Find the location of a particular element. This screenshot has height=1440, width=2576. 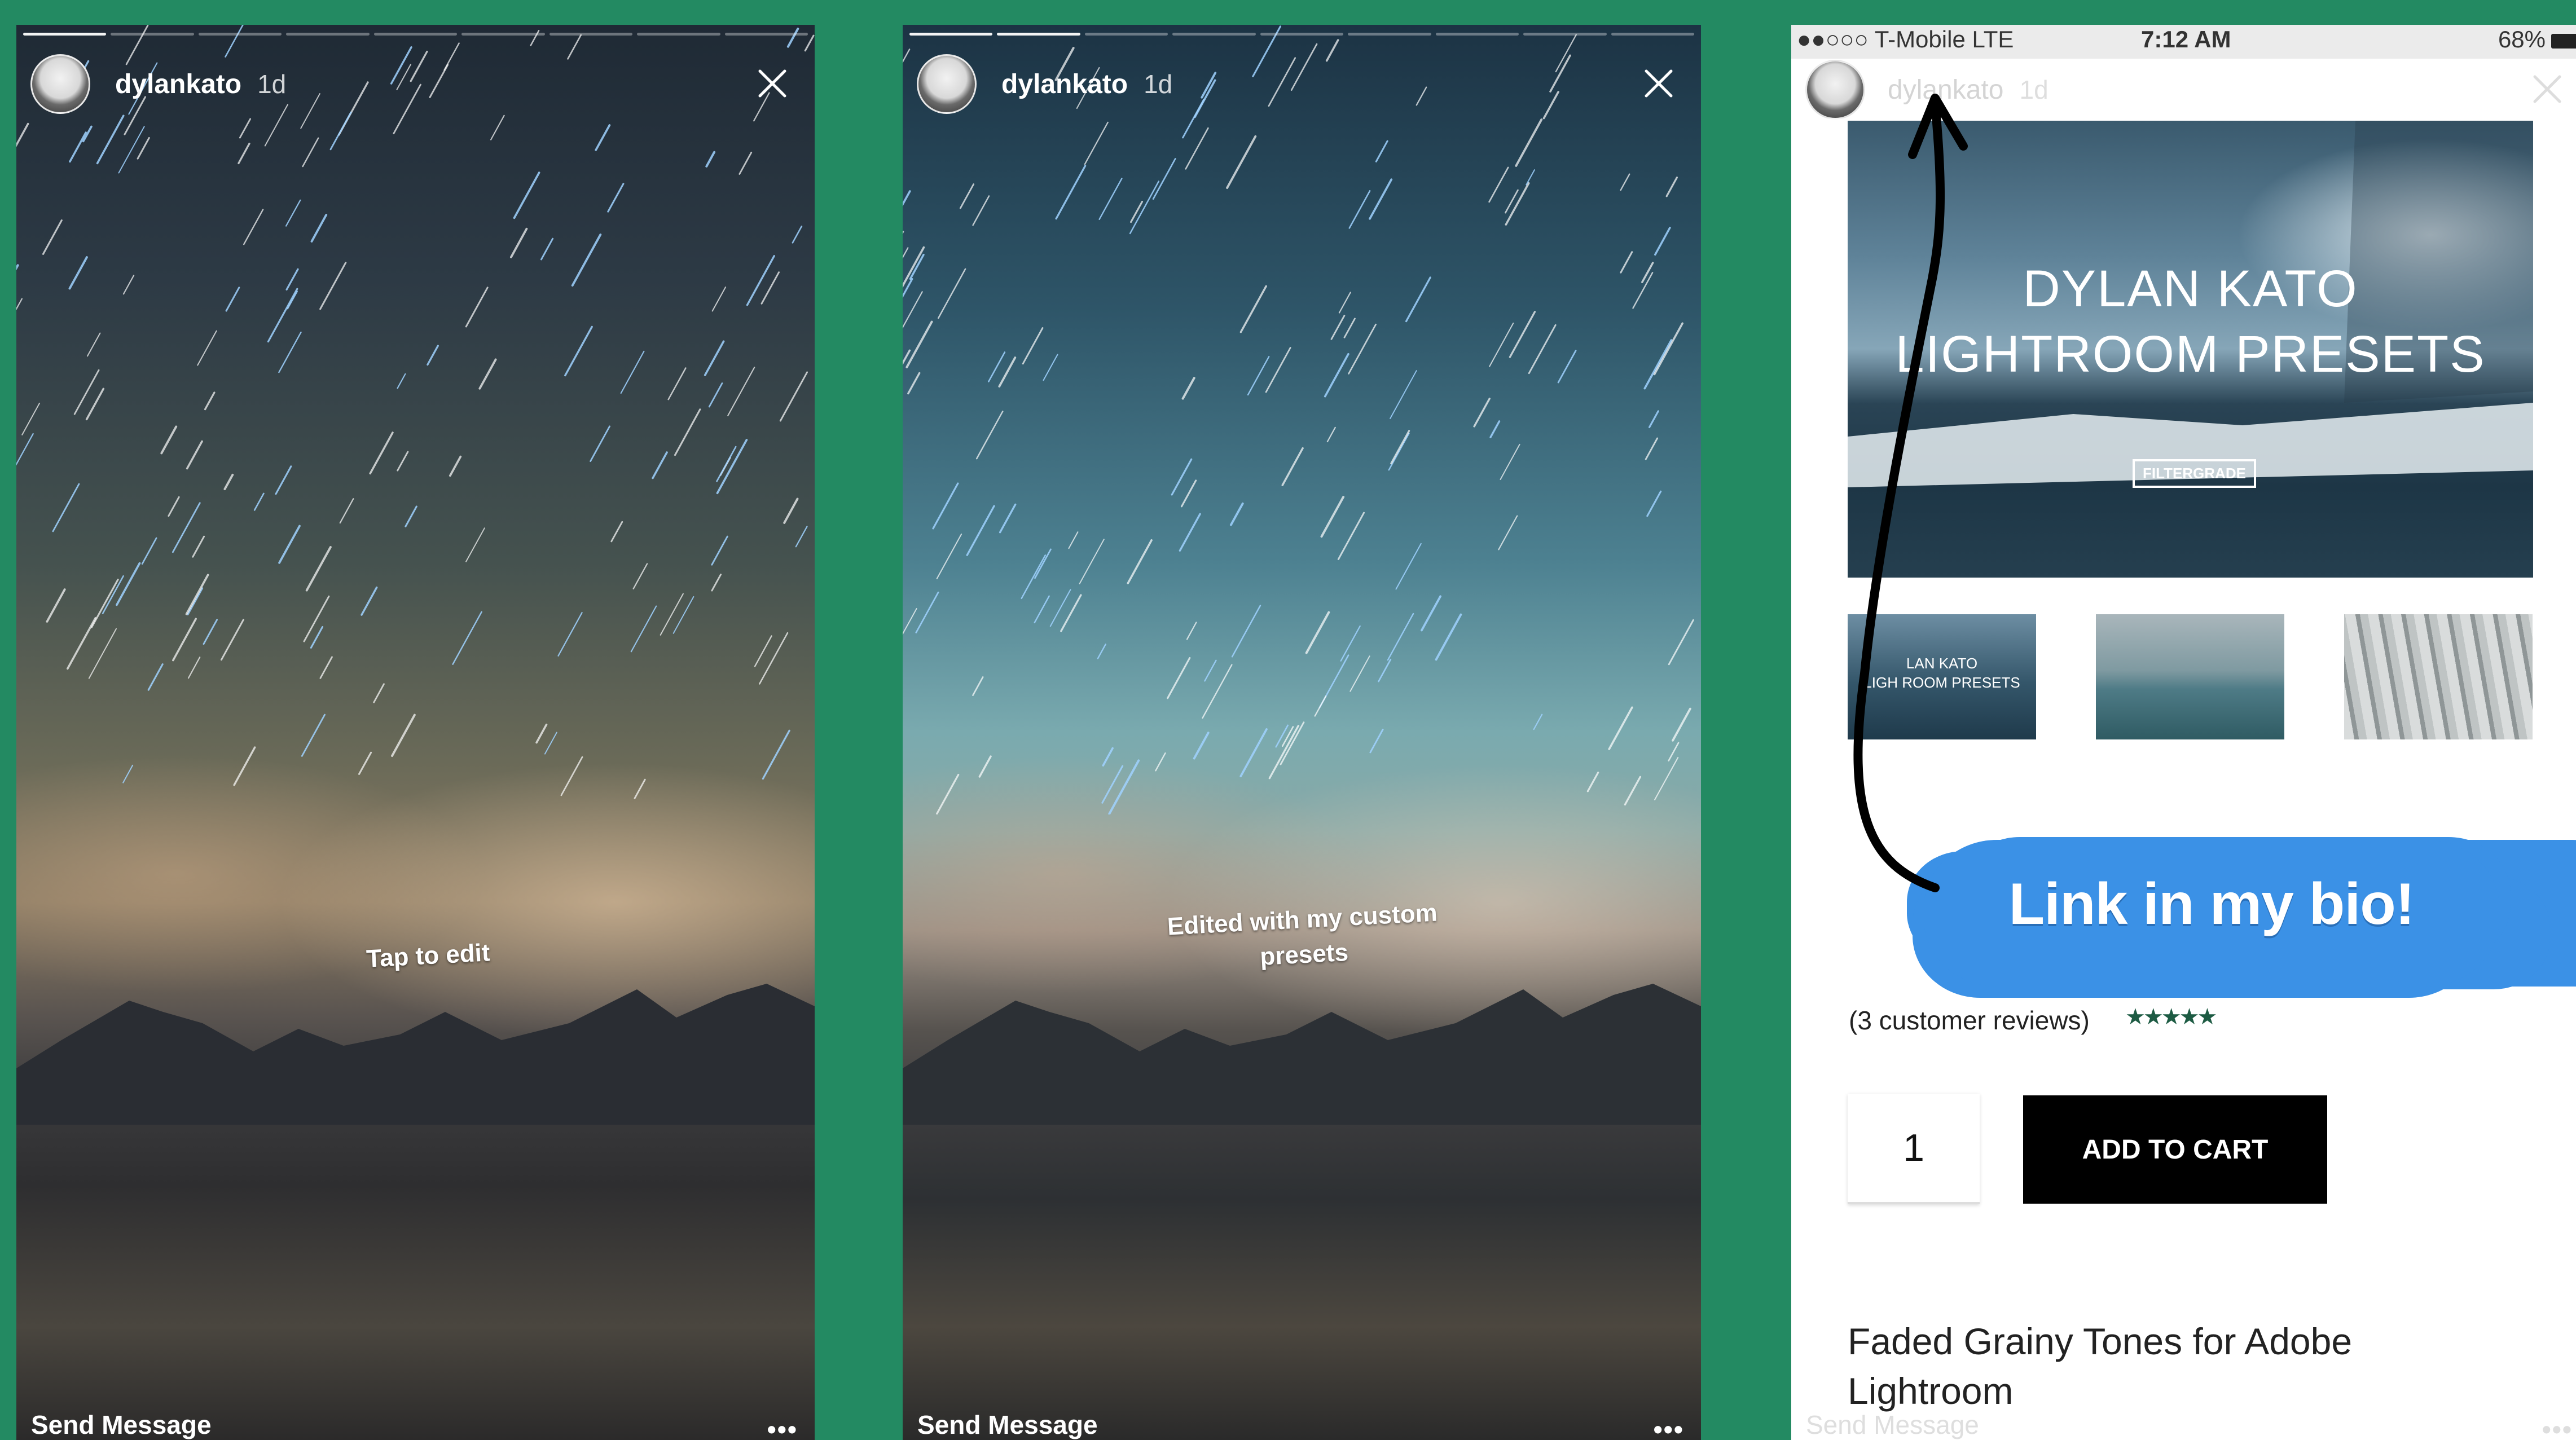

quantity-field: 1 is located at coordinates (1914, 1149).